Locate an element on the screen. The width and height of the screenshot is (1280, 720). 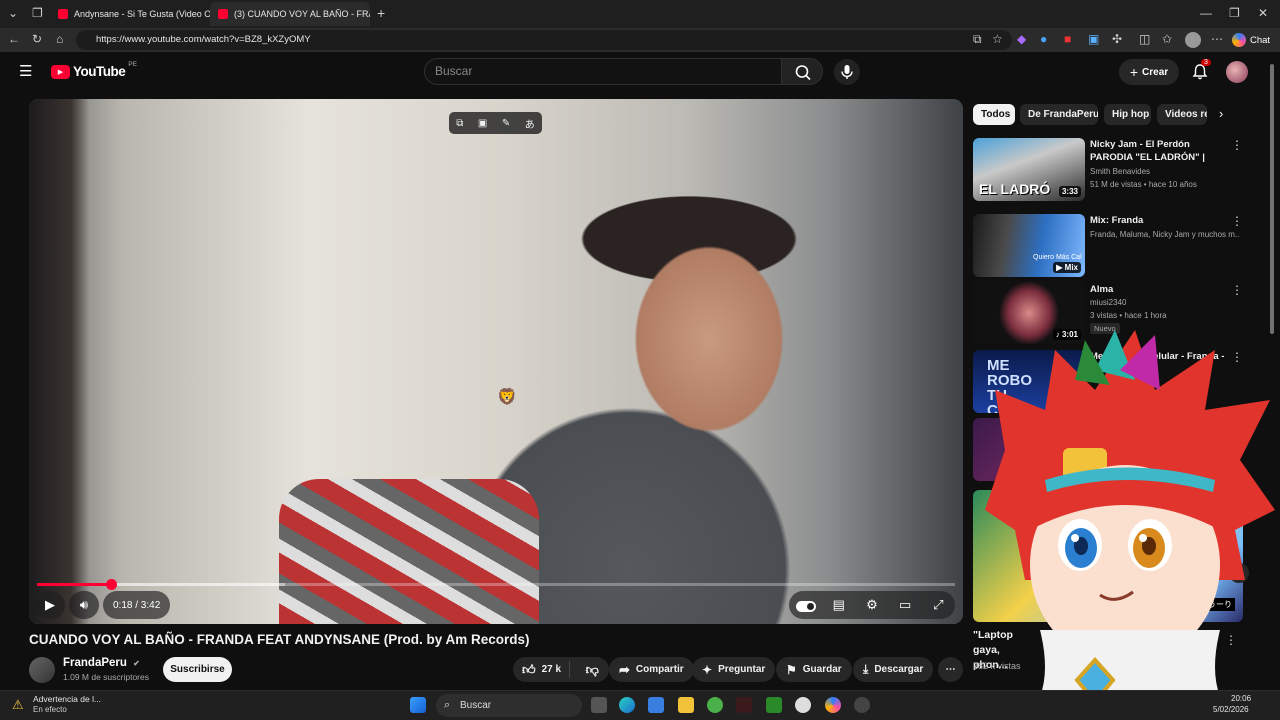
favorite-star-icon: ☆ is located at coordinates (997, 39).